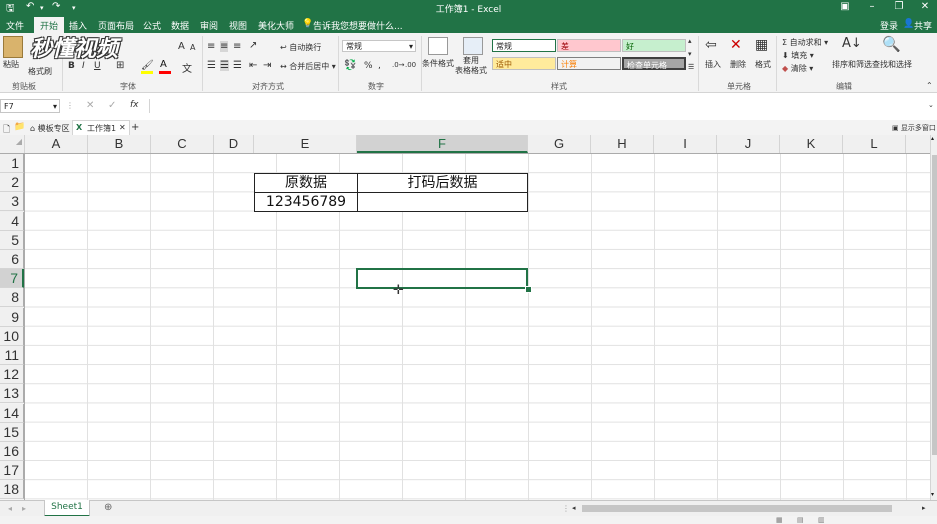 This screenshot has height=524, width=937. Describe the element at coordinates (524, 45) in the screenshot. I see `style-normal: 常规` at that location.